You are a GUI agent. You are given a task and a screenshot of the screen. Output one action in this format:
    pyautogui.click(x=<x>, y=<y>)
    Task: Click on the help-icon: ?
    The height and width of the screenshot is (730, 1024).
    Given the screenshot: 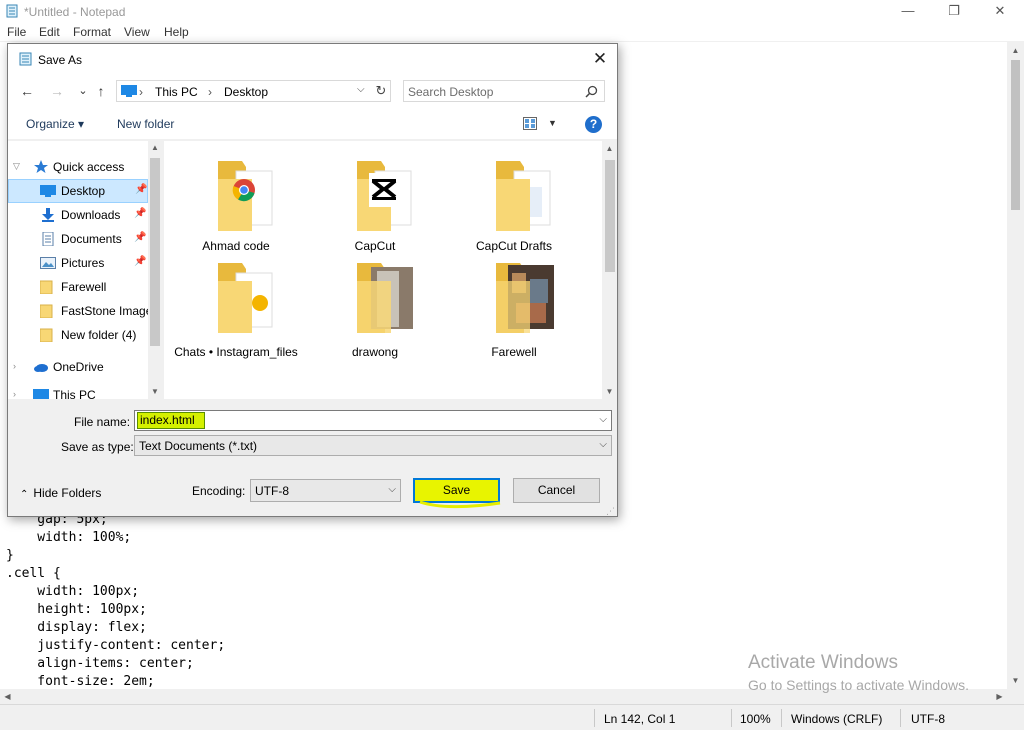 What is the action you would take?
    pyautogui.click(x=593, y=124)
    